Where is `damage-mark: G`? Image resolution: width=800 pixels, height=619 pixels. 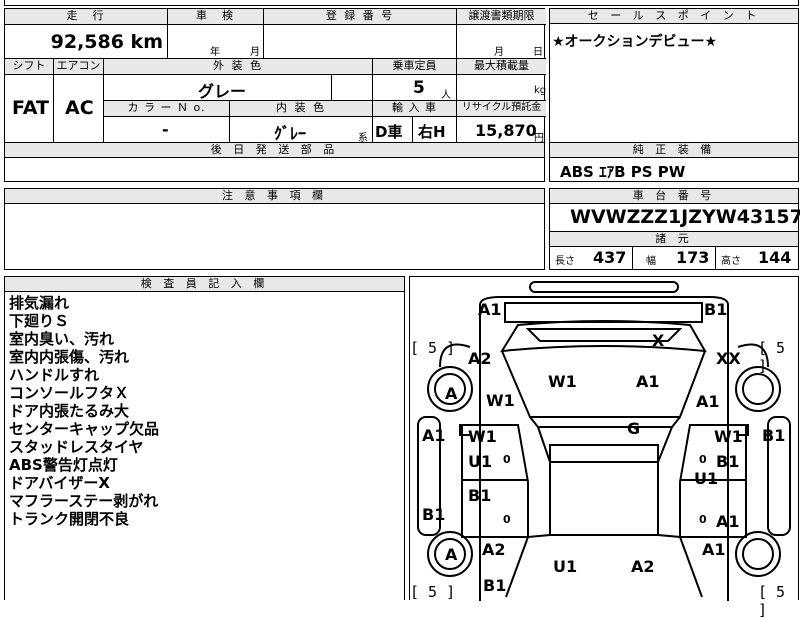
damage-mark: G is located at coordinates (634, 428).